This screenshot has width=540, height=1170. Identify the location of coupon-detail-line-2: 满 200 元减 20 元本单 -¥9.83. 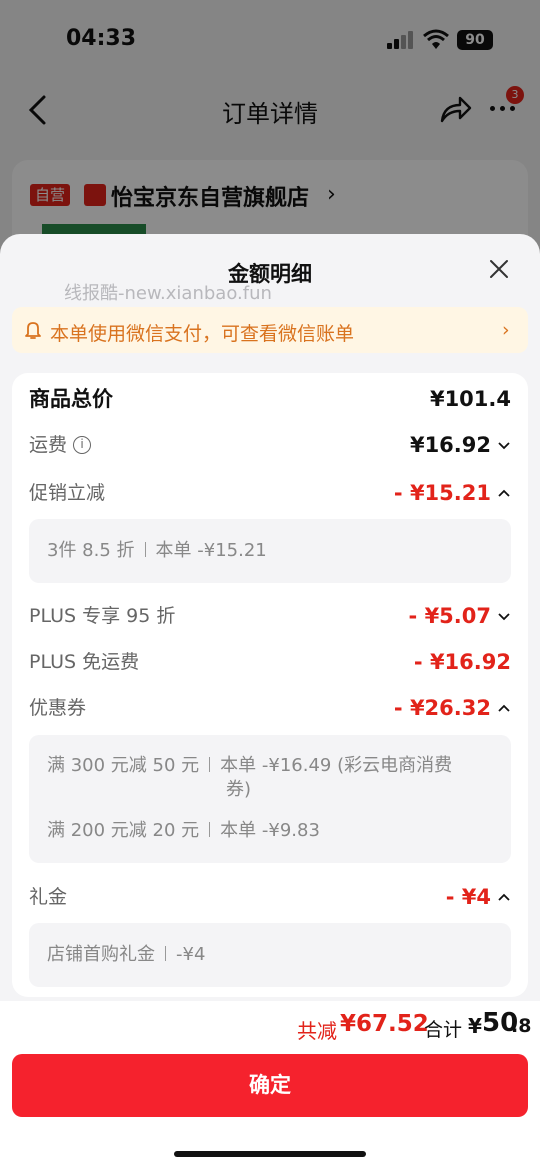
(183, 831).